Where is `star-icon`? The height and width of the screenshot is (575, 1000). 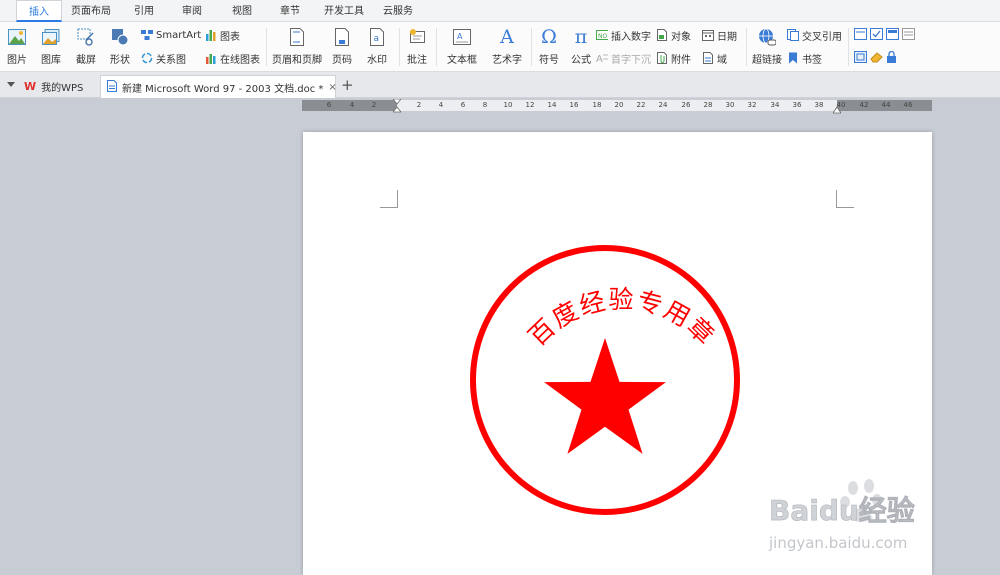
star-icon is located at coordinates (605, 396).